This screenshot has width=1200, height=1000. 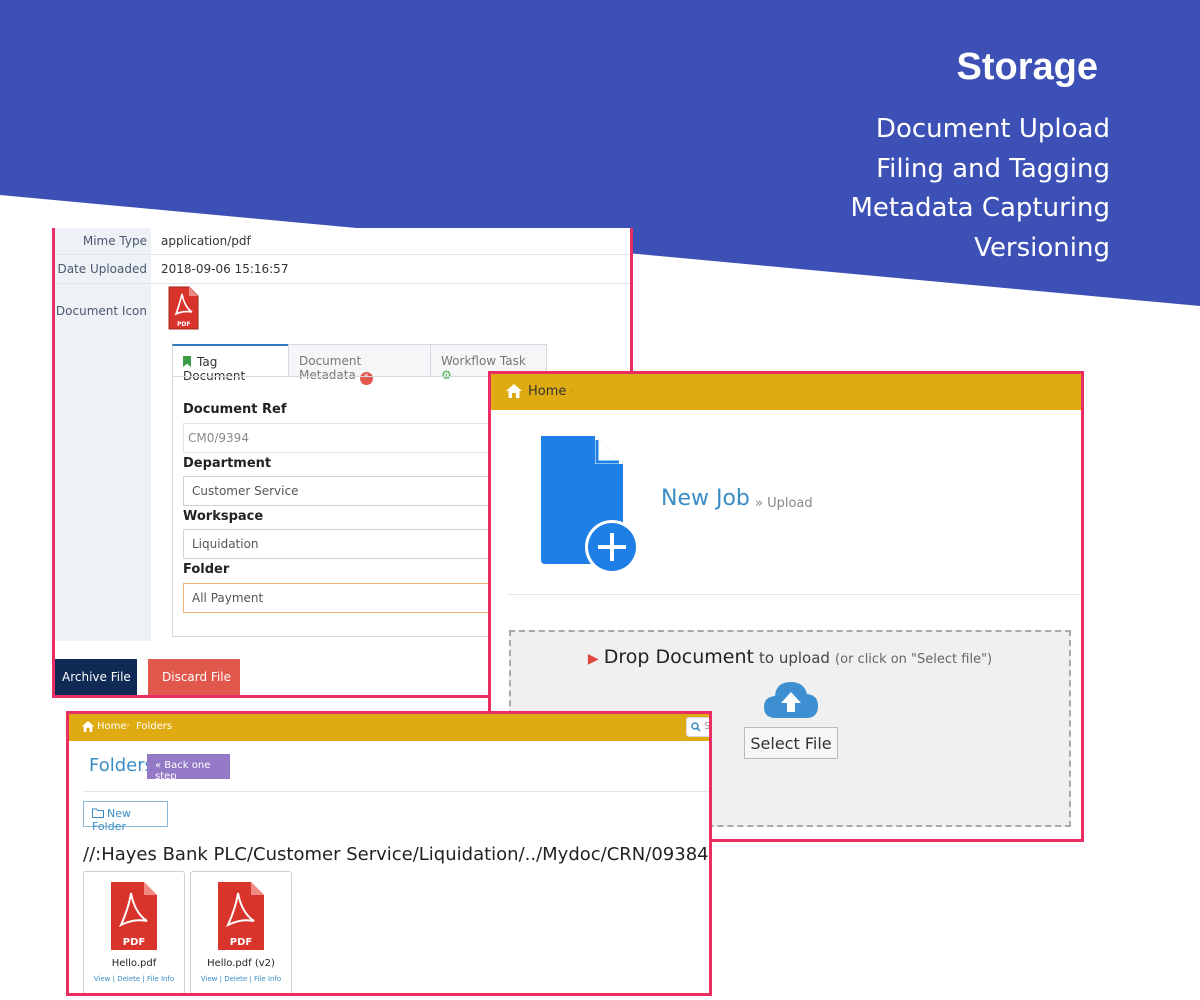 I want to click on back-one-step-button: « Back one step, so click(x=188, y=768).